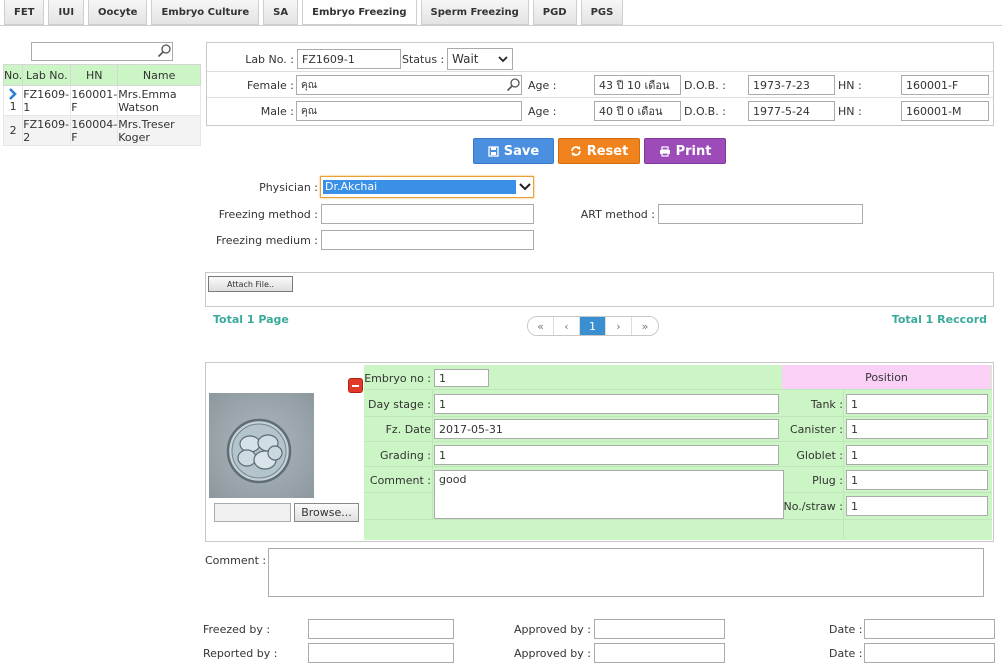 This screenshot has width=1002, height=669. Describe the element at coordinates (567, 326) in the screenshot. I see `prev-page-button: ‹` at that location.